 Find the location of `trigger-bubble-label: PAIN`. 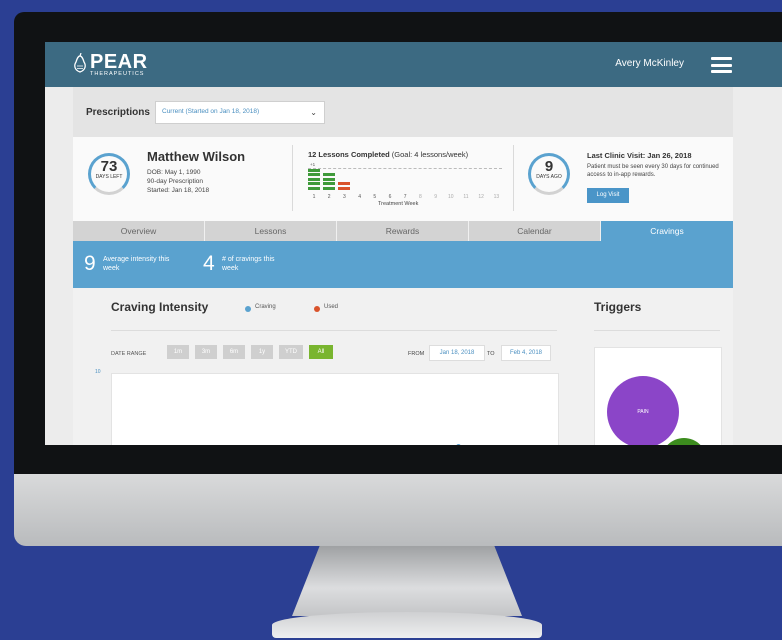

trigger-bubble-label: PAIN is located at coordinates (643, 412).